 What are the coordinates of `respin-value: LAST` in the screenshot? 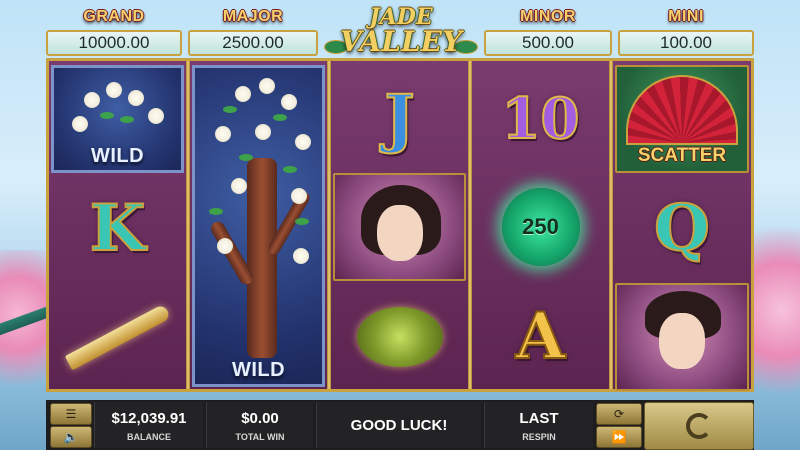 It's located at (539, 418).